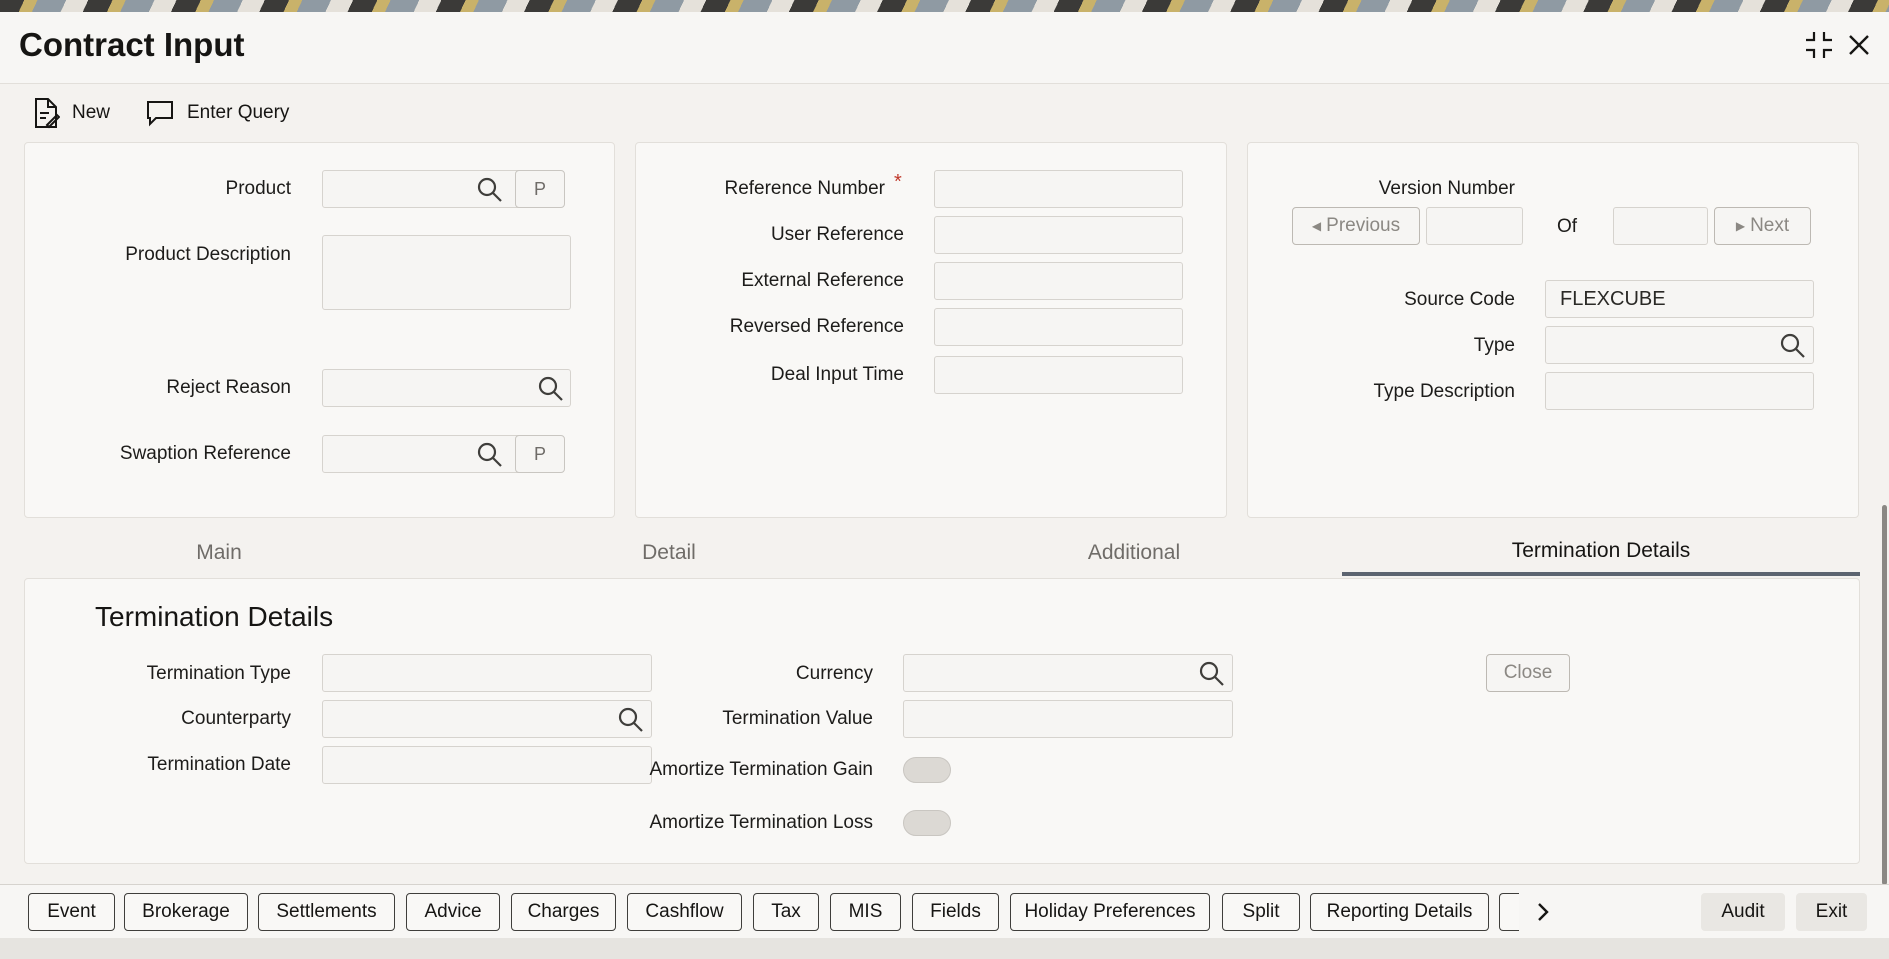 Image resolution: width=1889 pixels, height=959 pixels. What do you see at coordinates (1212, 674) in the screenshot?
I see `currency-search-icon` at bounding box center [1212, 674].